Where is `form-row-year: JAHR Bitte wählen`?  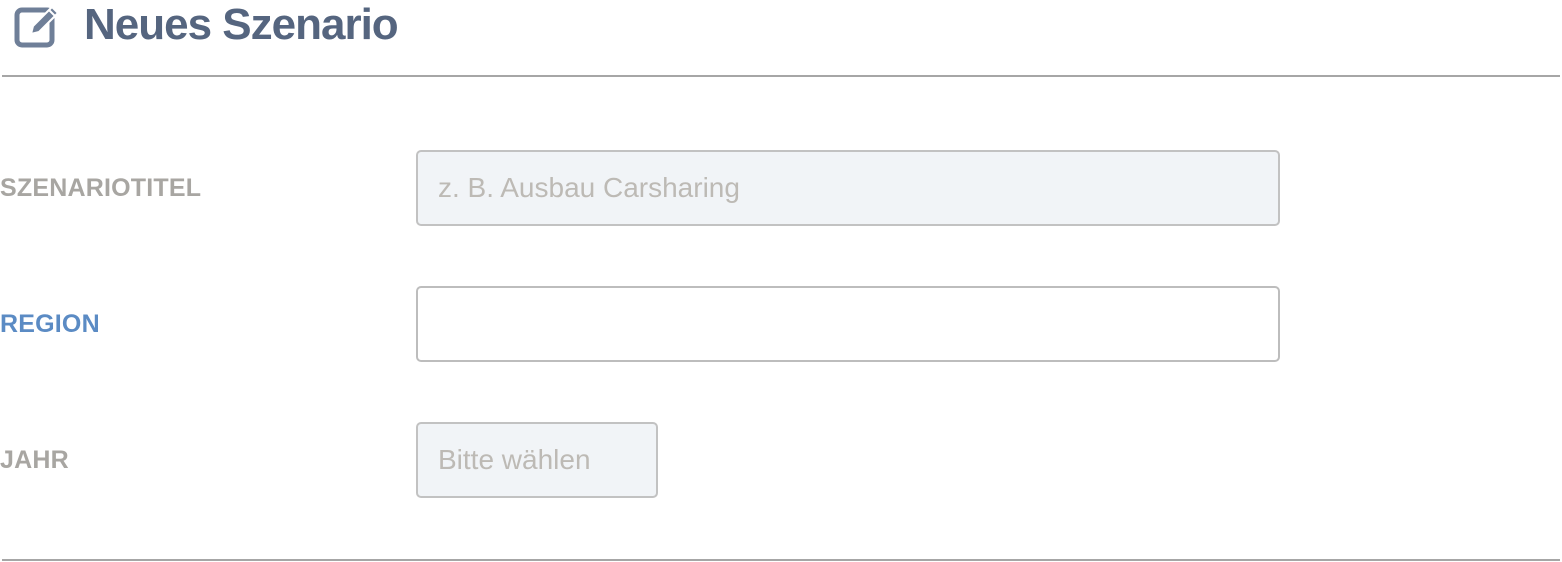
form-row-year: JAHR Bitte wählen is located at coordinates (781, 460).